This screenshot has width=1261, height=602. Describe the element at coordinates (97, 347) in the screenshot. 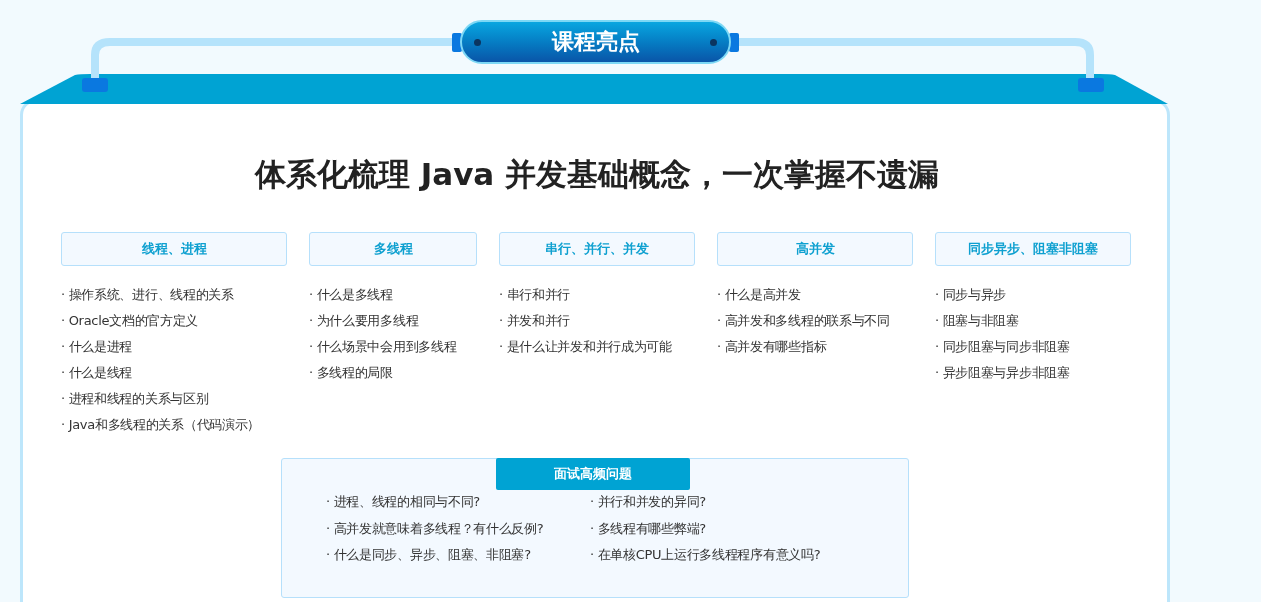

I see `topic-item: · 什么是进程` at that location.